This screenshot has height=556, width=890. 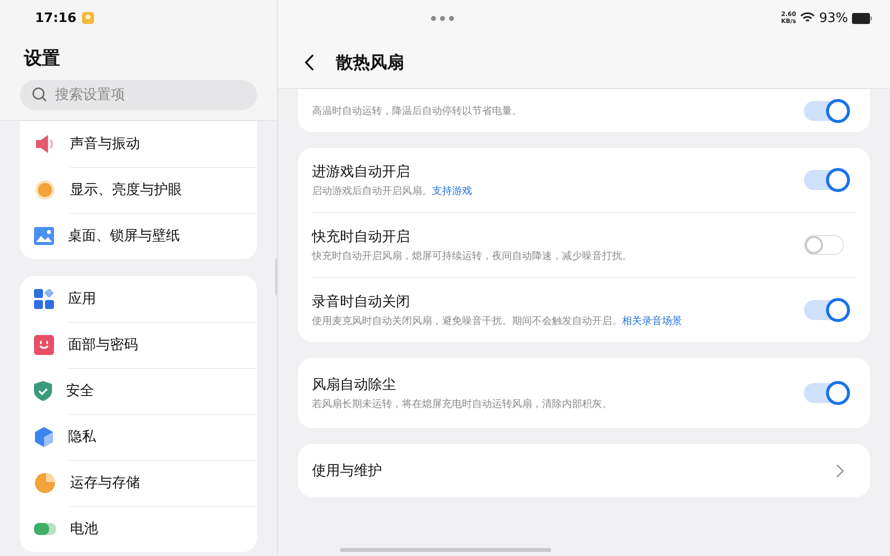 I want to click on chevron-right-icon, so click(x=840, y=471).